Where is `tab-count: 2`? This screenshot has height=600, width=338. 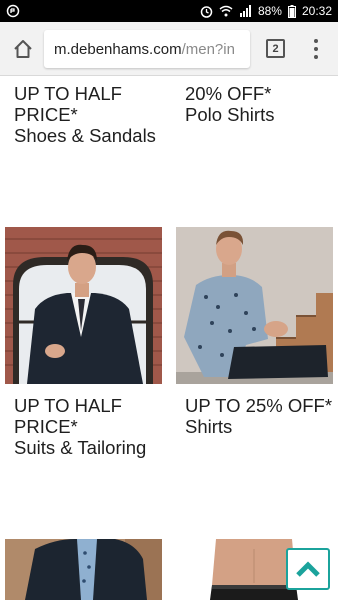
tab-count: 2 is located at coordinates (275, 48).